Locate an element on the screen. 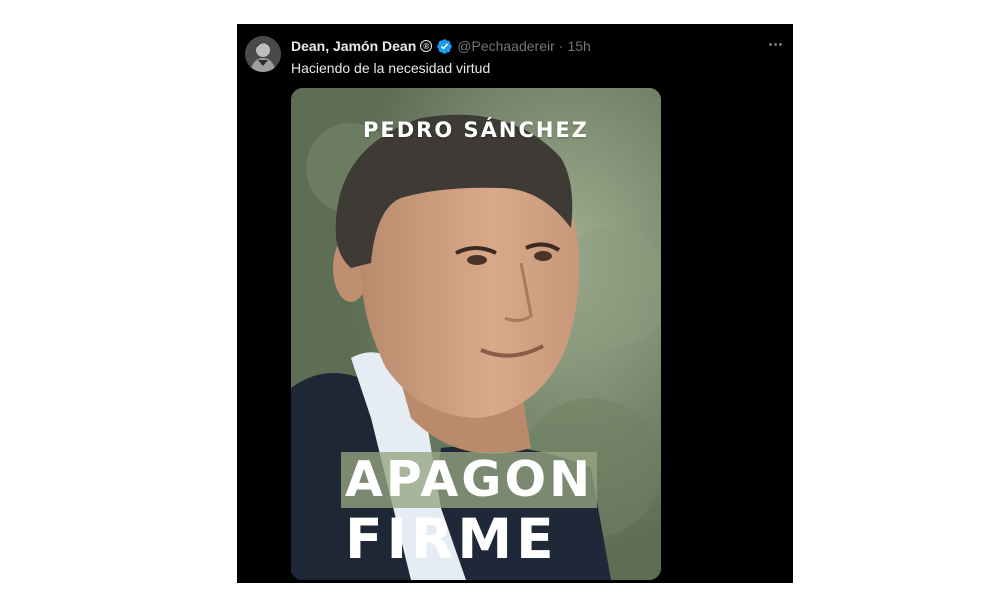 The height and width of the screenshot is (600, 1000). registered-mark: ® is located at coordinates (426, 46).